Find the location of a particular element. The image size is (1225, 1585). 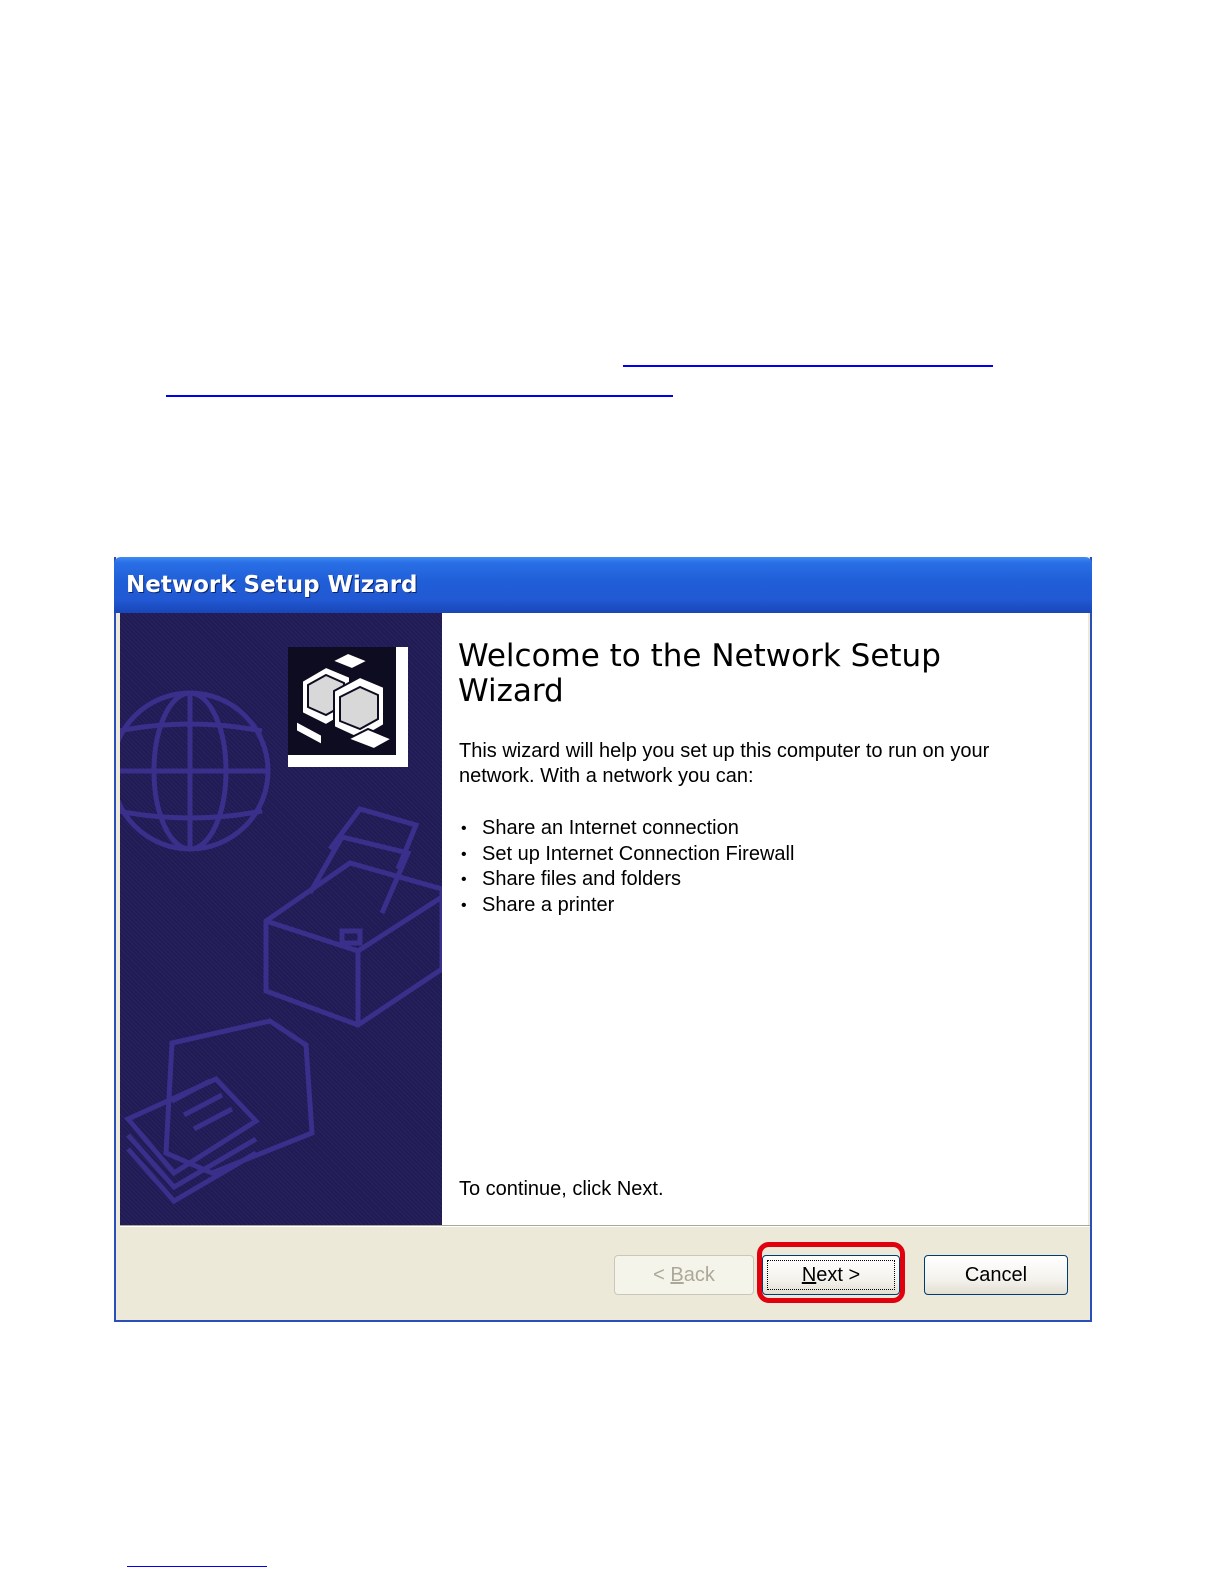

network-computers-icon is located at coordinates (348, 707).